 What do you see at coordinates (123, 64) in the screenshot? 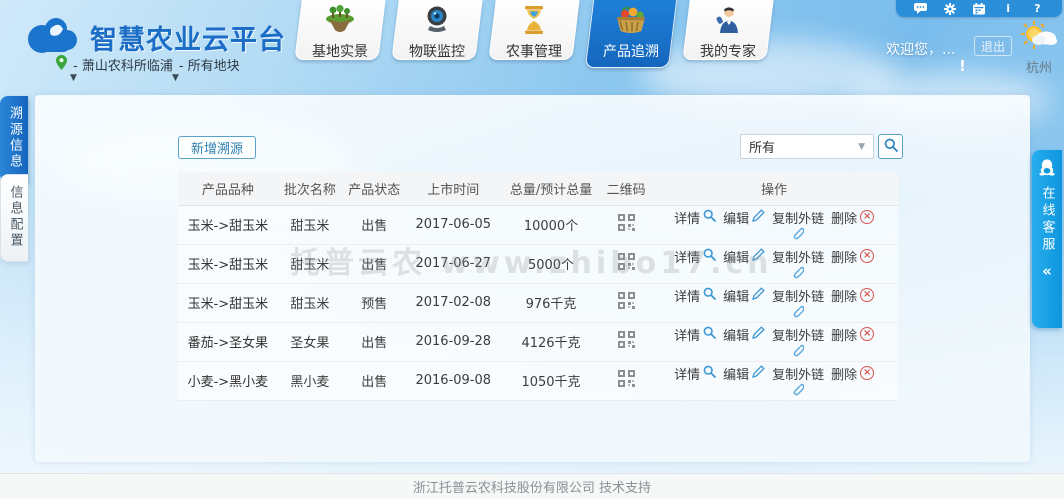
I see `location-site-select: - 萧山农科所临浦` at bounding box center [123, 64].